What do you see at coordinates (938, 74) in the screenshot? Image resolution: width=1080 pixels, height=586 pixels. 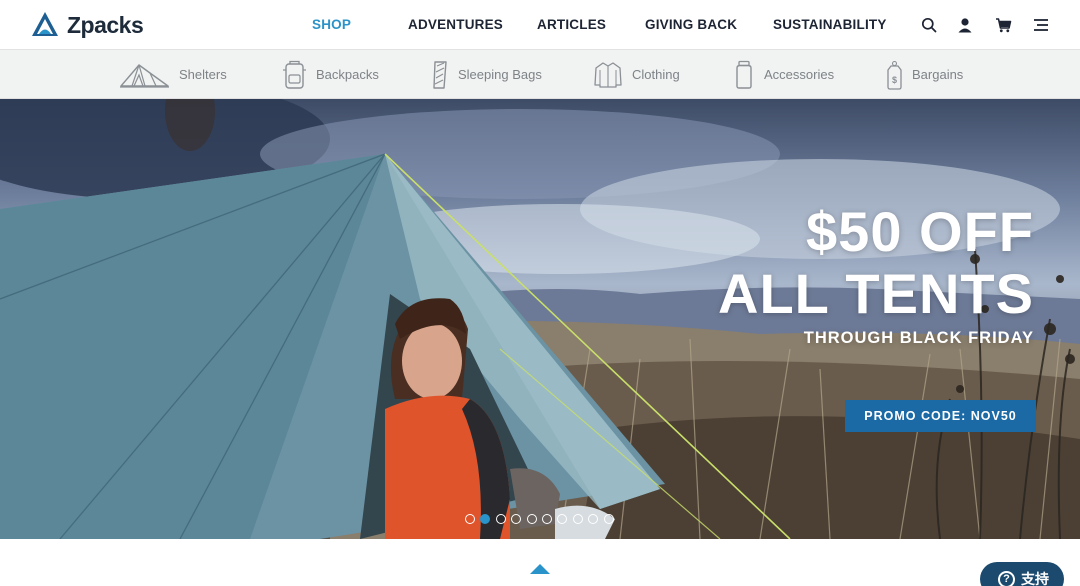 I see `category-label: Bargains` at bounding box center [938, 74].